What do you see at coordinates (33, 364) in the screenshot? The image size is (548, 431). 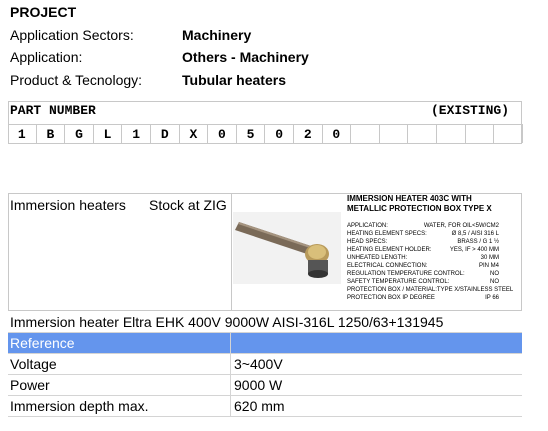 I see `voltage-label: Voltage` at bounding box center [33, 364].